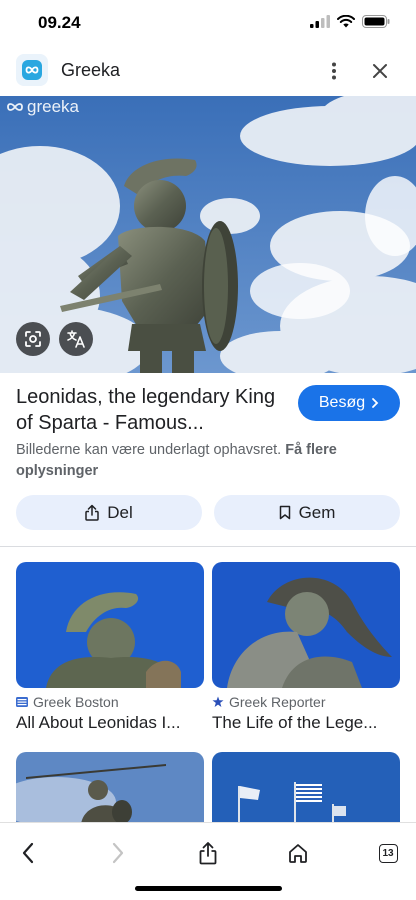 This screenshot has height=900, width=416. I want to click on copyright-text: Billederne kan være underlagt ophavsret., so click(149, 450).